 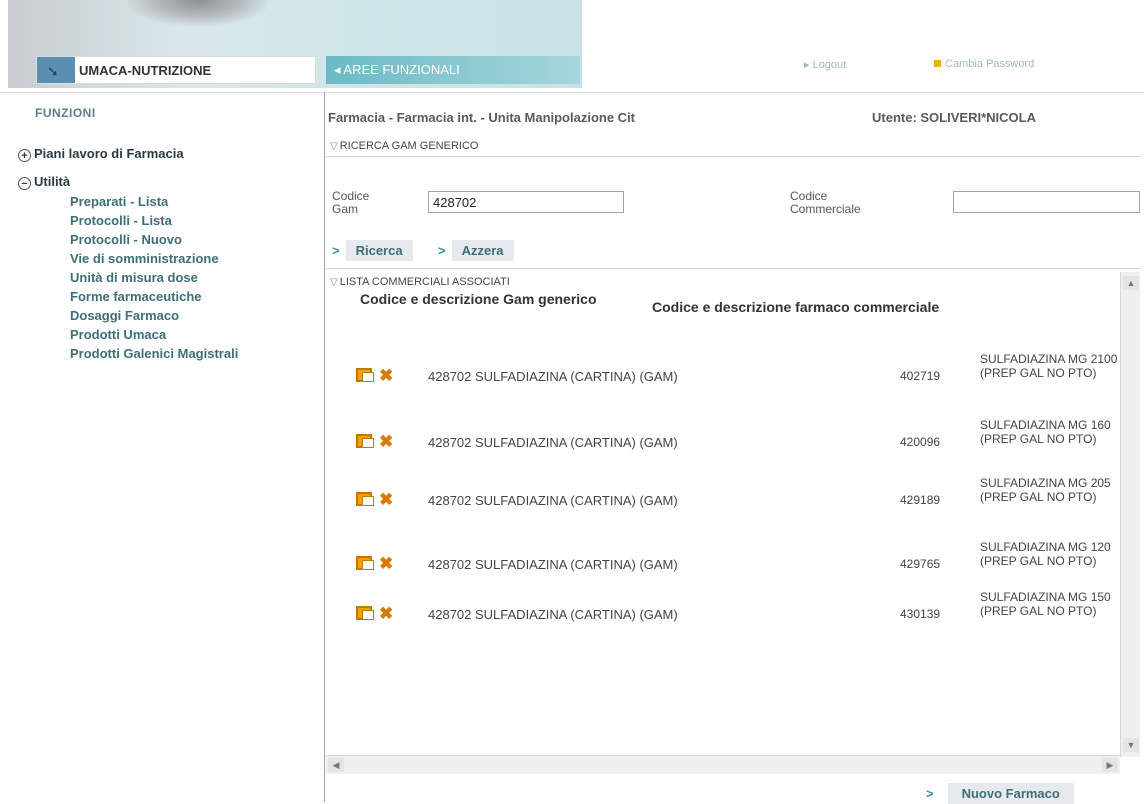 What do you see at coordinates (154, 353) in the screenshot?
I see `sidebar-item-prodotti-galenici: Prodotti Galenici Magistrali` at bounding box center [154, 353].